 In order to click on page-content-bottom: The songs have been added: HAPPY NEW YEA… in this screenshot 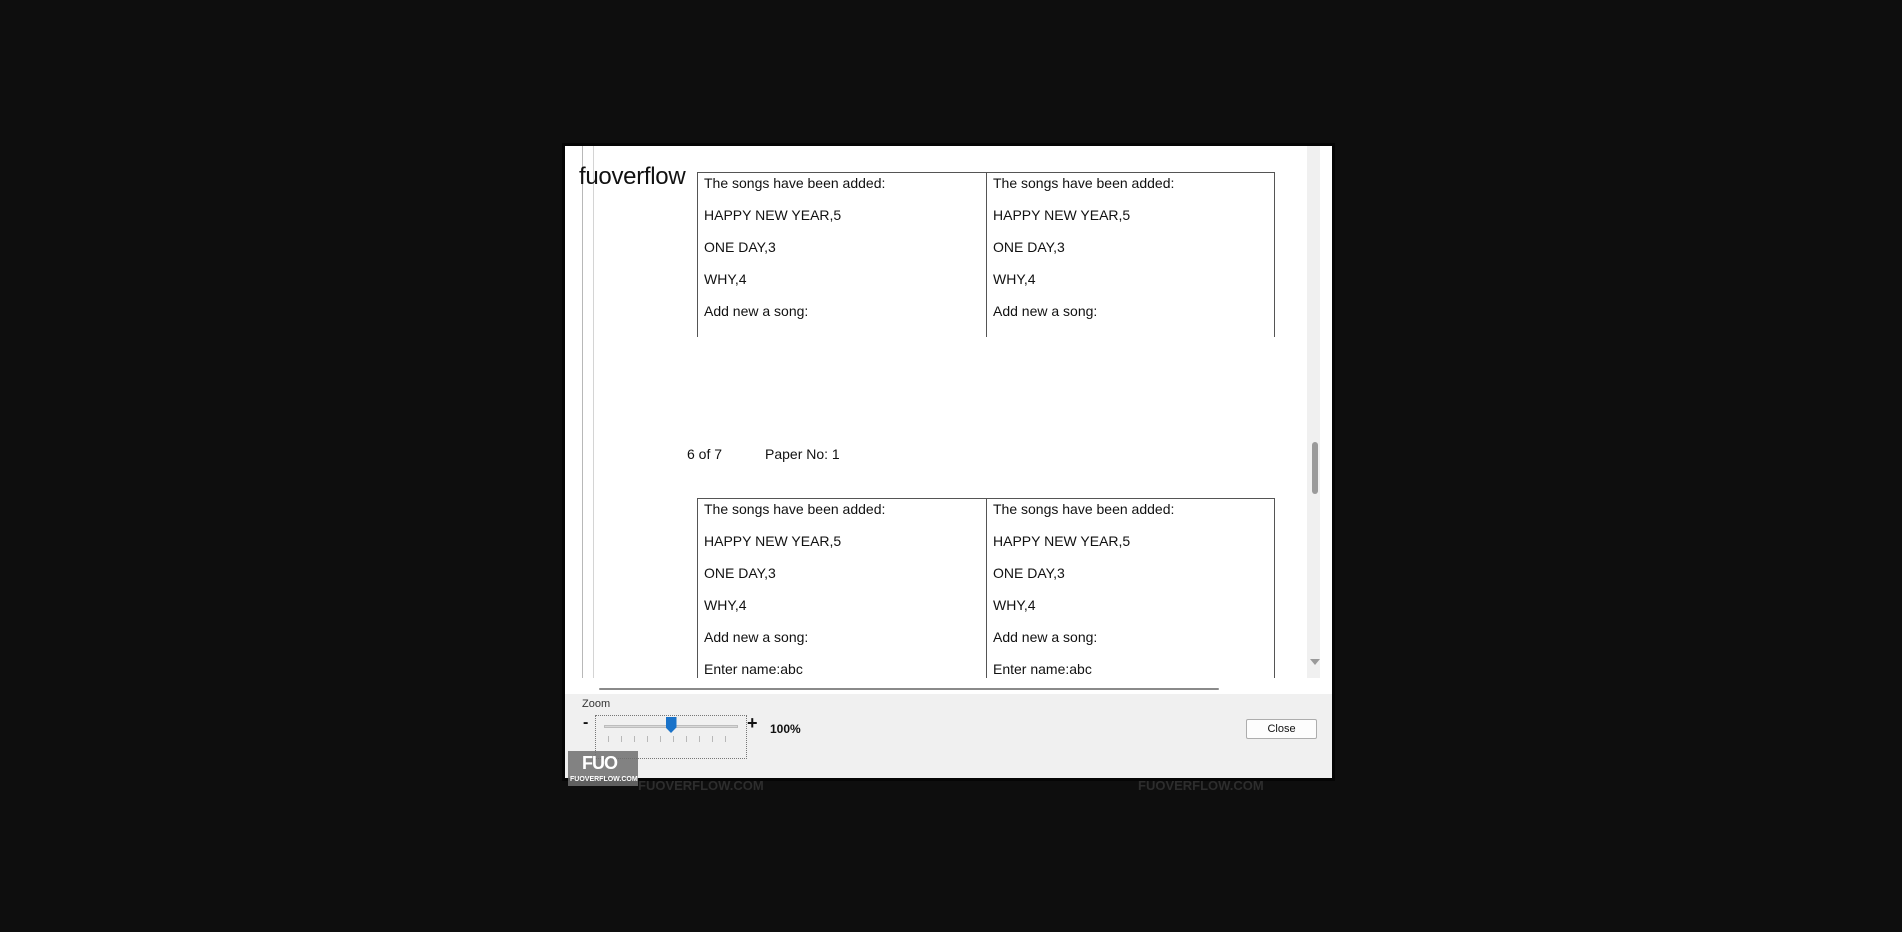, I will do `click(986, 588)`.